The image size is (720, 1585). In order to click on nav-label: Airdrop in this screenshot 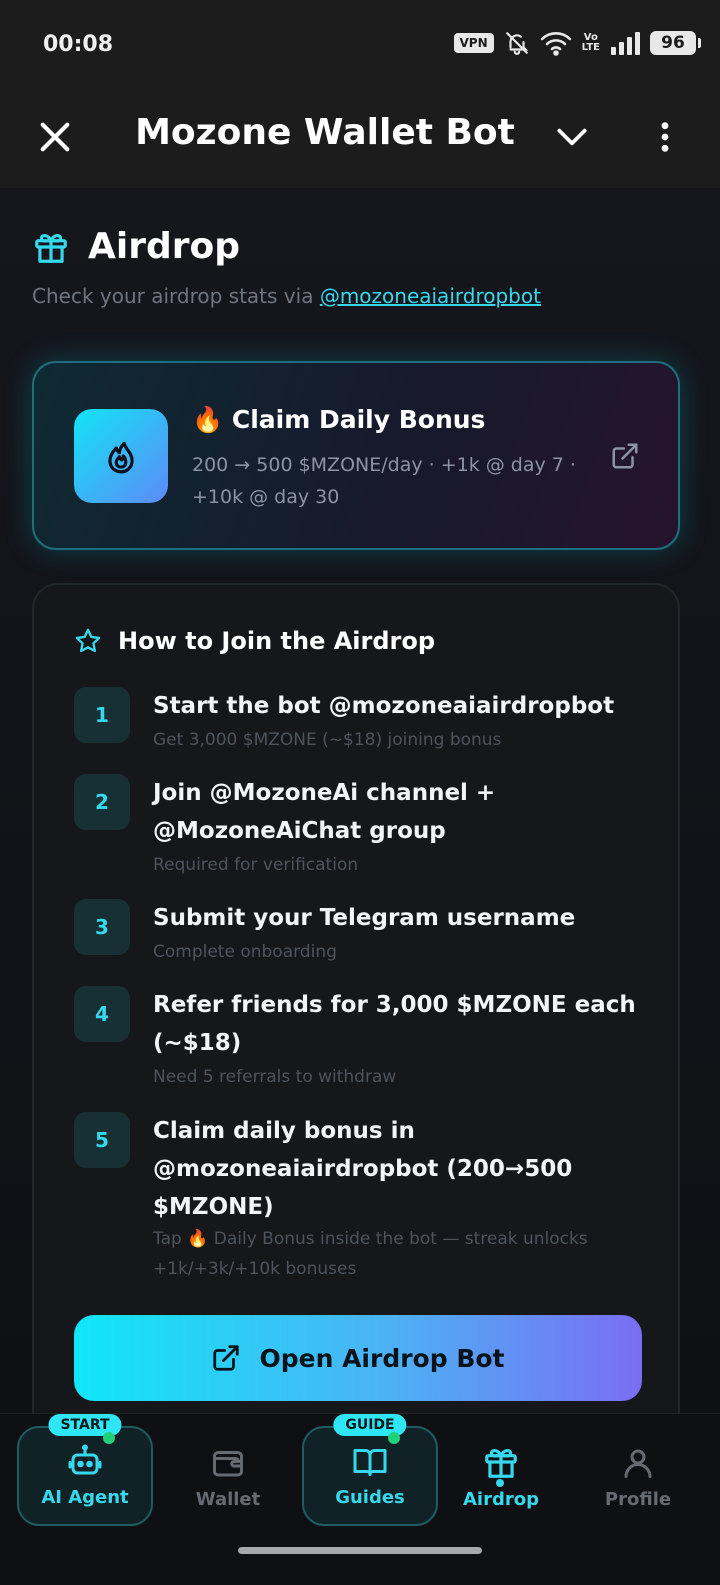, I will do `click(501, 1499)`.